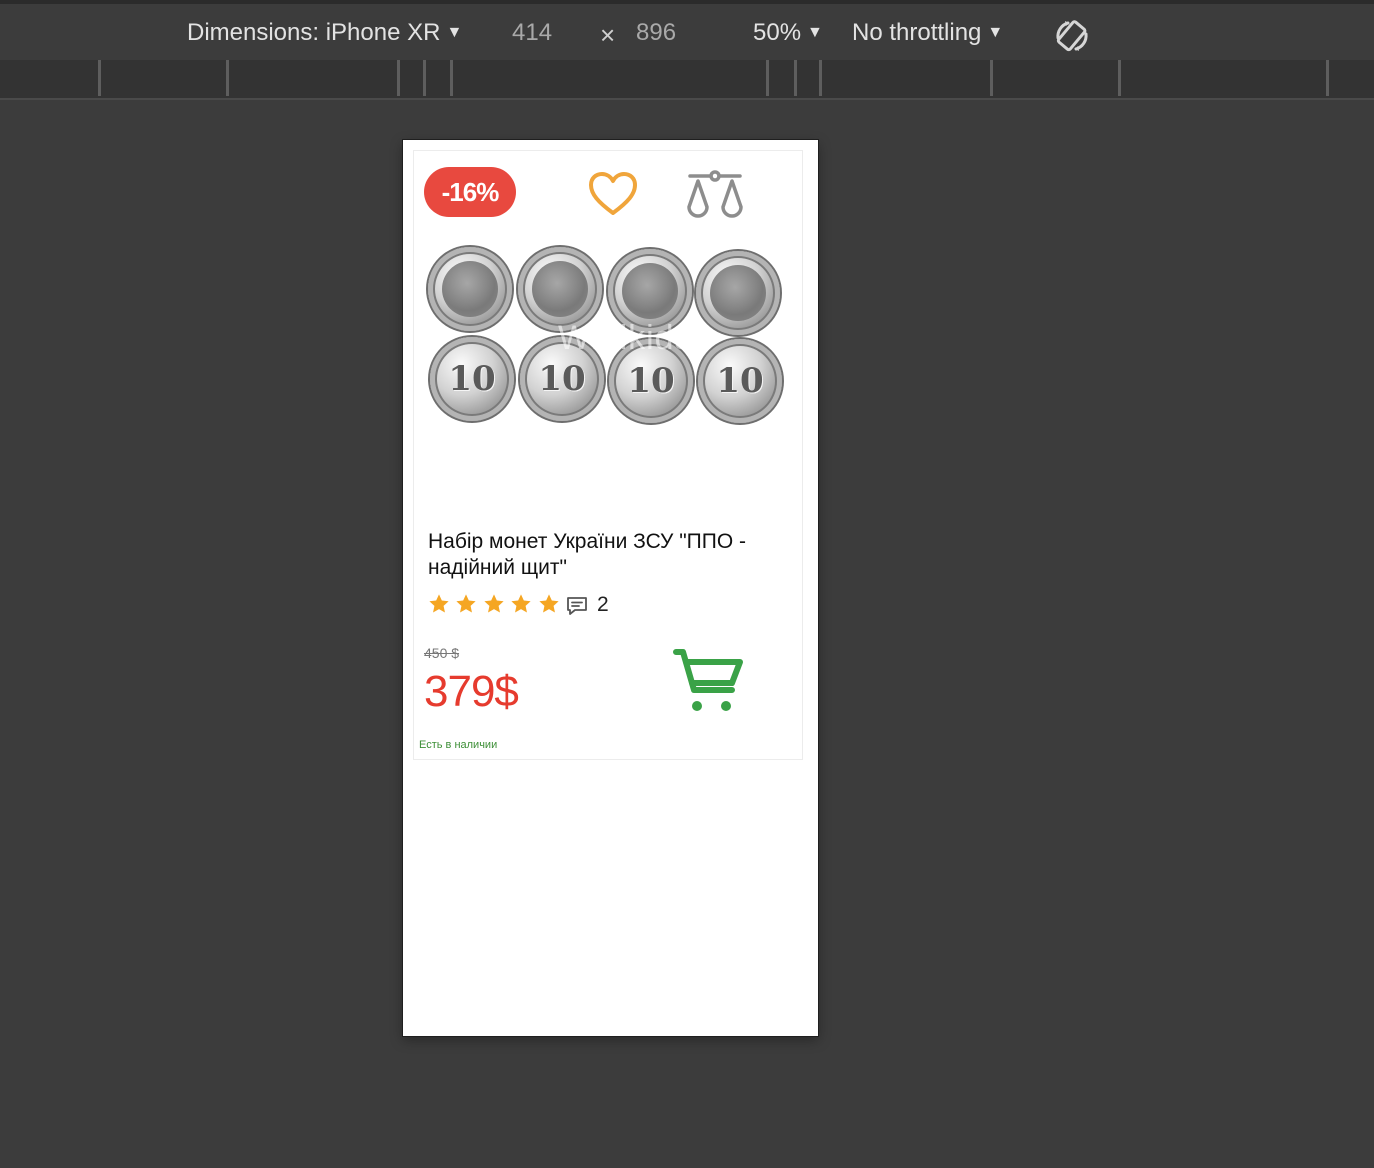  I want to click on cart-icon, so click(709, 681).